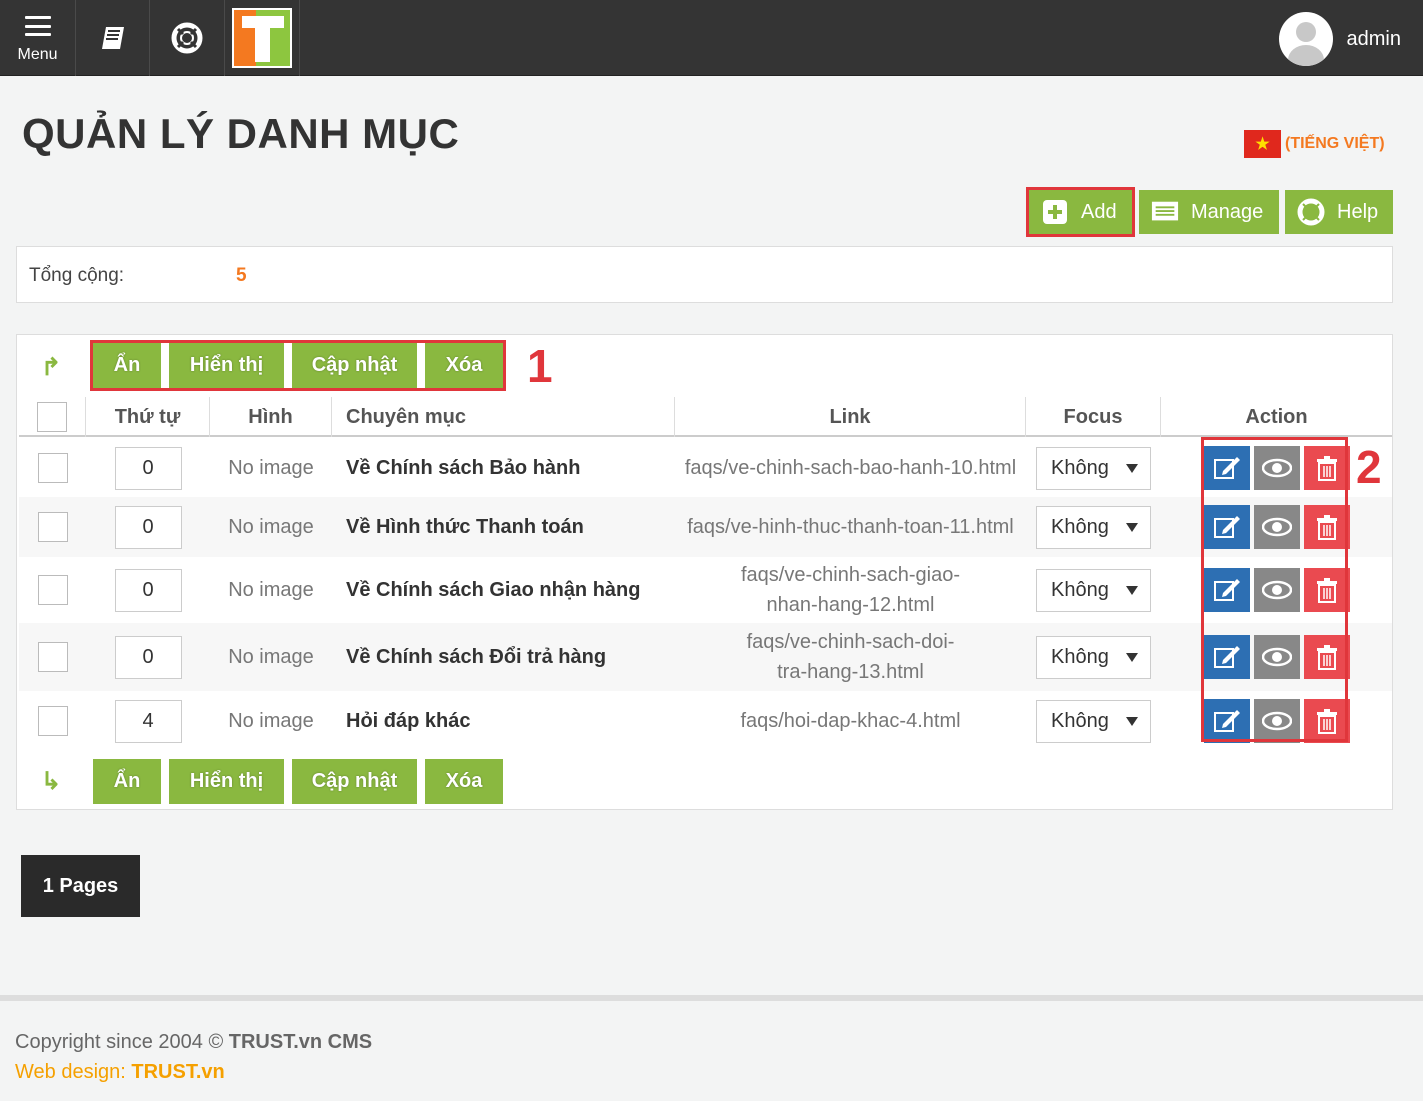 This screenshot has height=1101, width=1423. I want to click on webdesign-prefix: Web design:, so click(70, 1072).